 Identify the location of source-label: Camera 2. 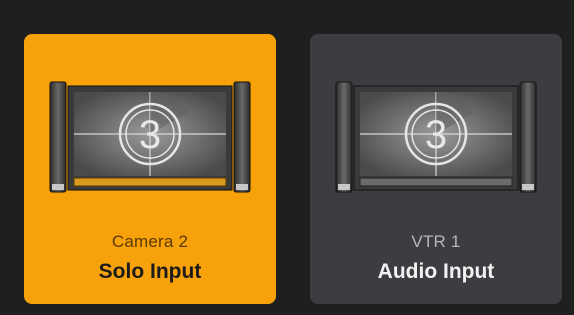
(150, 241).